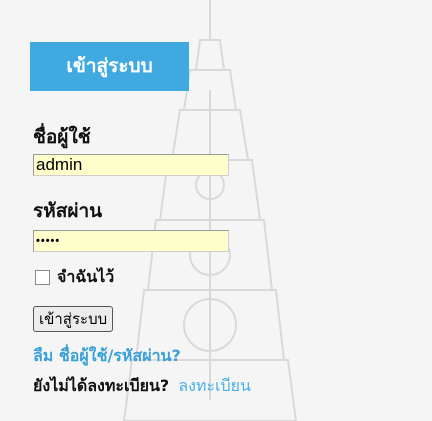 The height and width of the screenshot is (421, 432). Describe the element at coordinates (42, 277) in the screenshot. I see `remember-me-checkbox` at that location.